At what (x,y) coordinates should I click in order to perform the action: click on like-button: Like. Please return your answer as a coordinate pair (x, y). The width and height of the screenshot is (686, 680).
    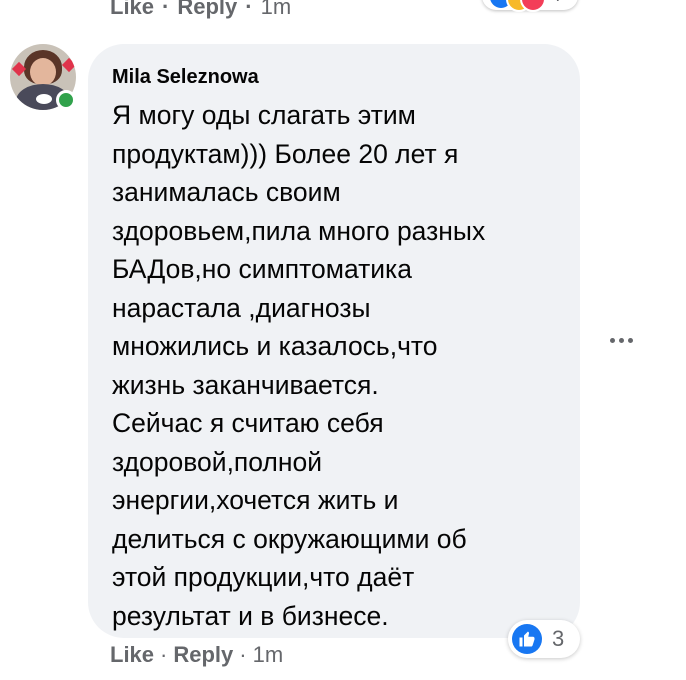
    Looking at the image, I should click on (132, 655).